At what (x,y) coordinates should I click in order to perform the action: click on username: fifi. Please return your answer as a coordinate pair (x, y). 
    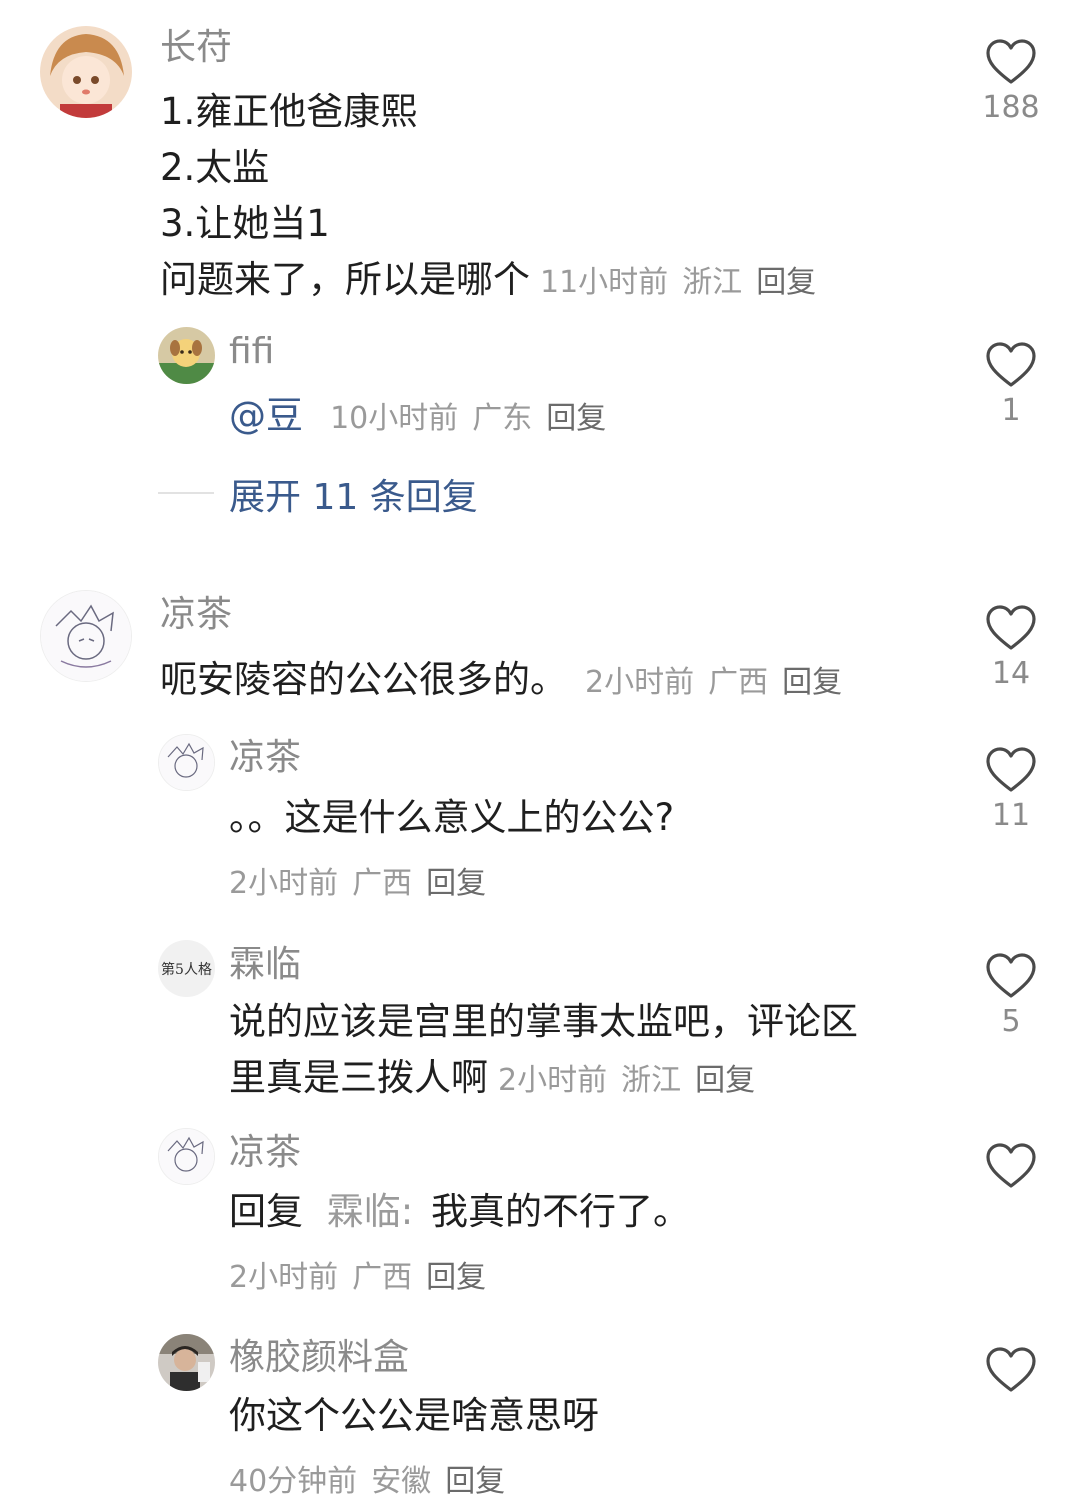
    Looking at the image, I should click on (251, 352).